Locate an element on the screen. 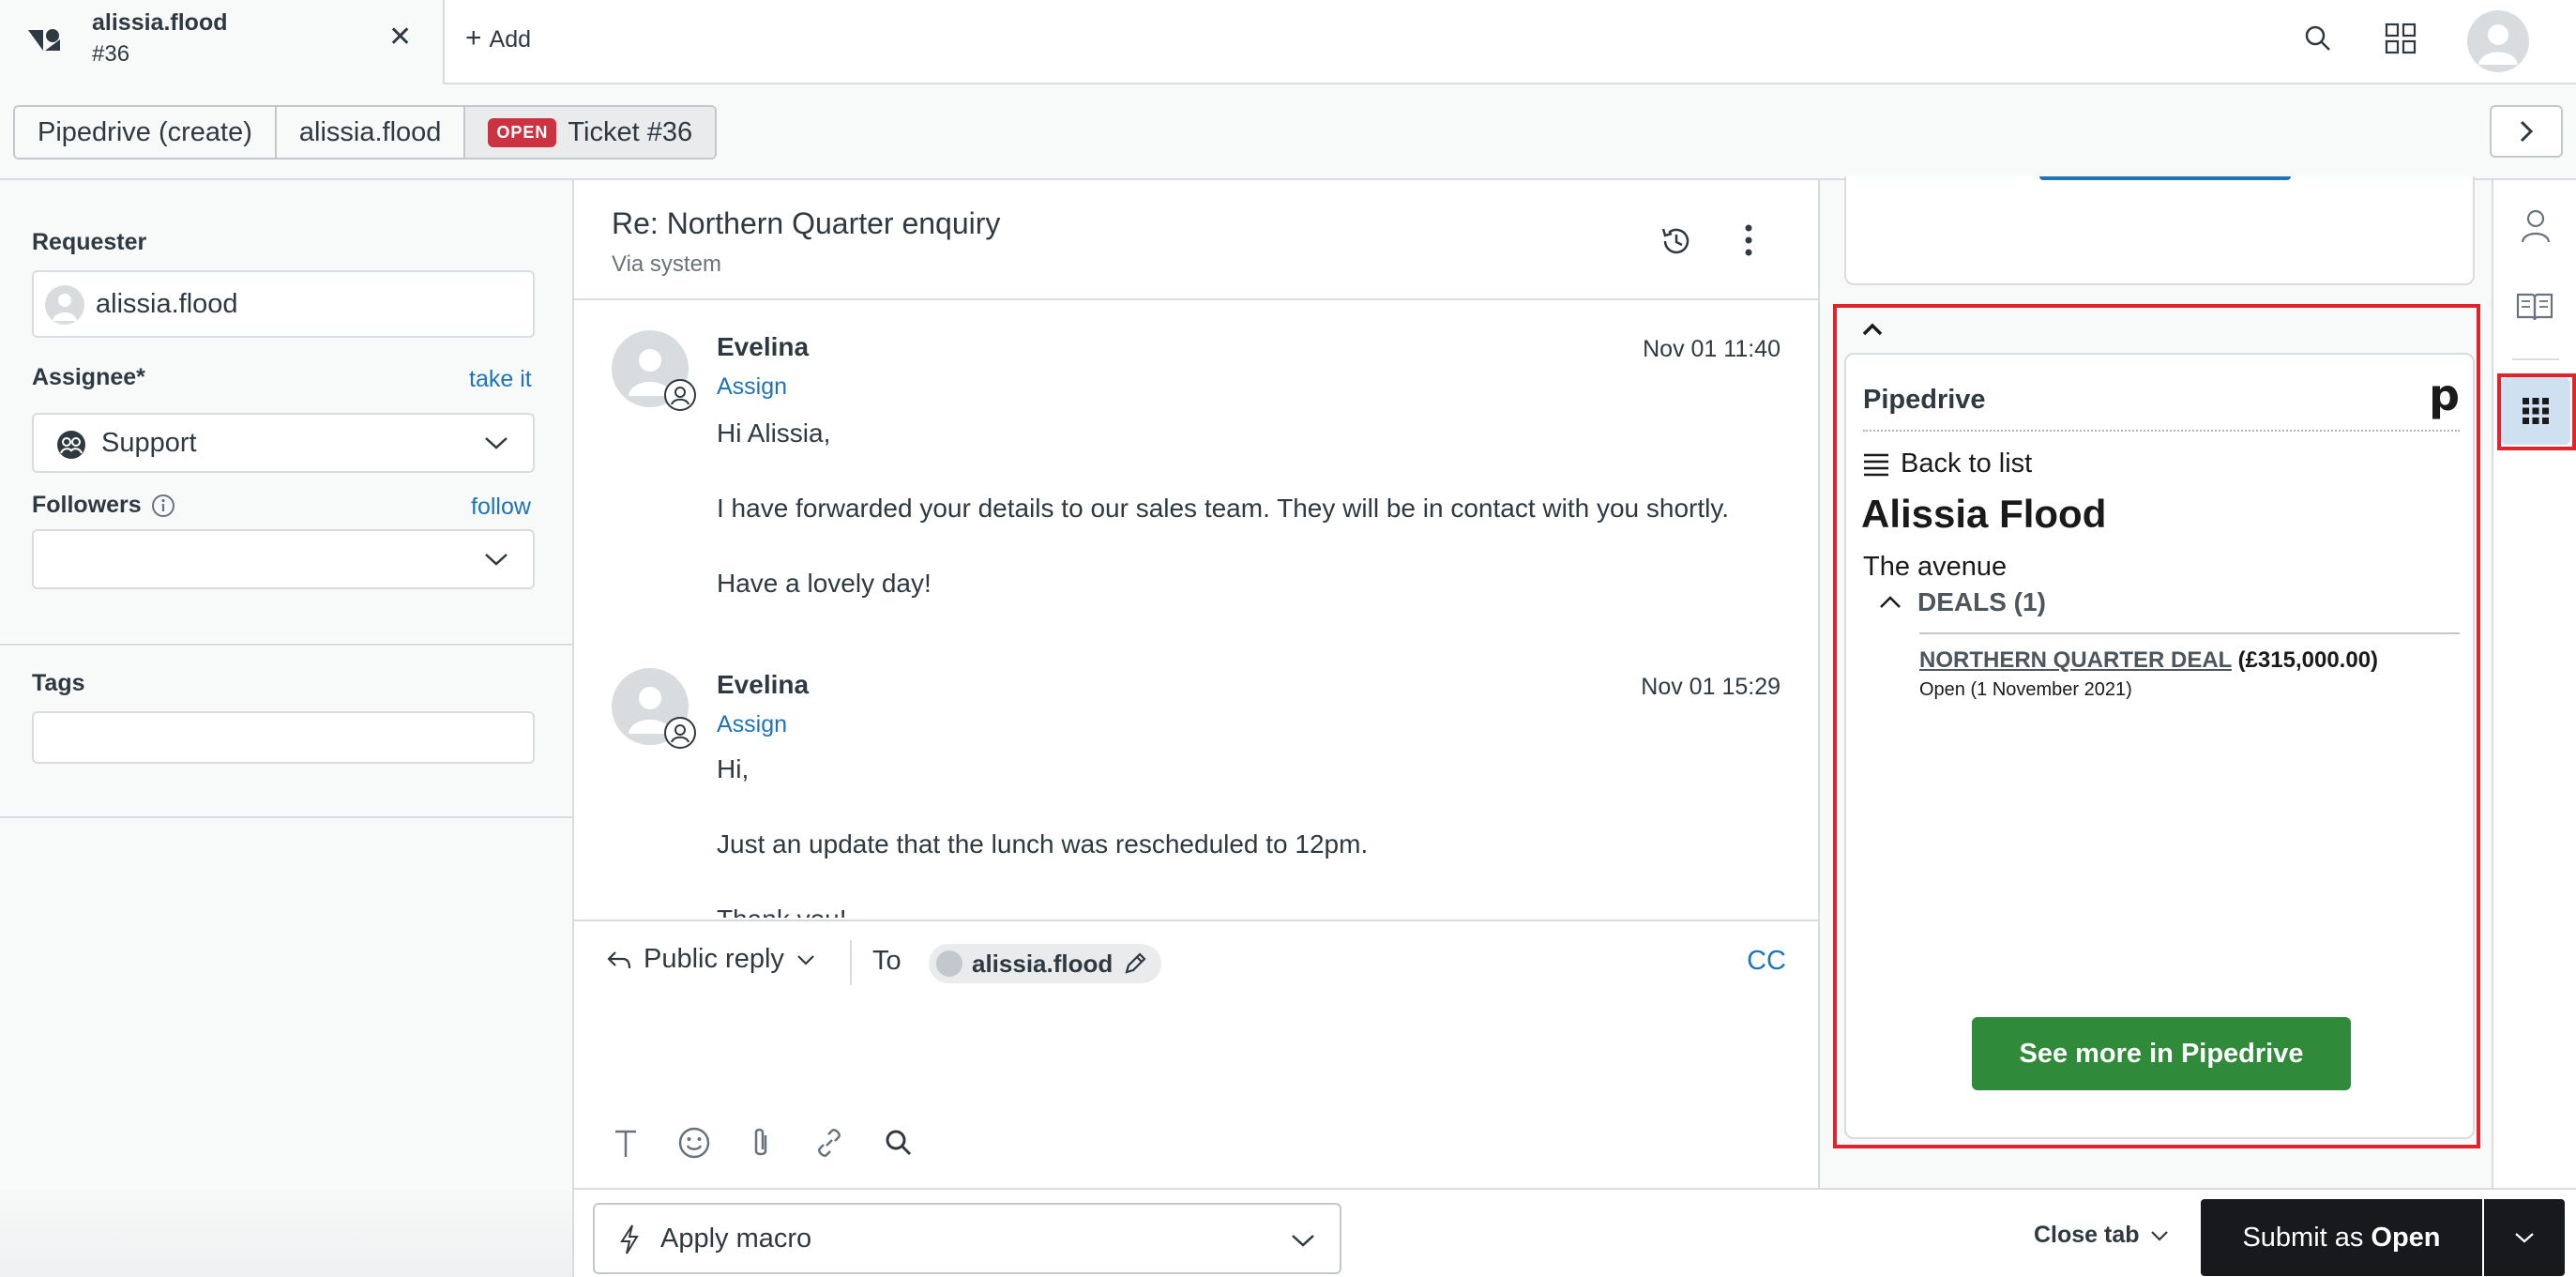 This screenshot has width=2576, height=1277. requester-avatar is located at coordinates (64, 305).